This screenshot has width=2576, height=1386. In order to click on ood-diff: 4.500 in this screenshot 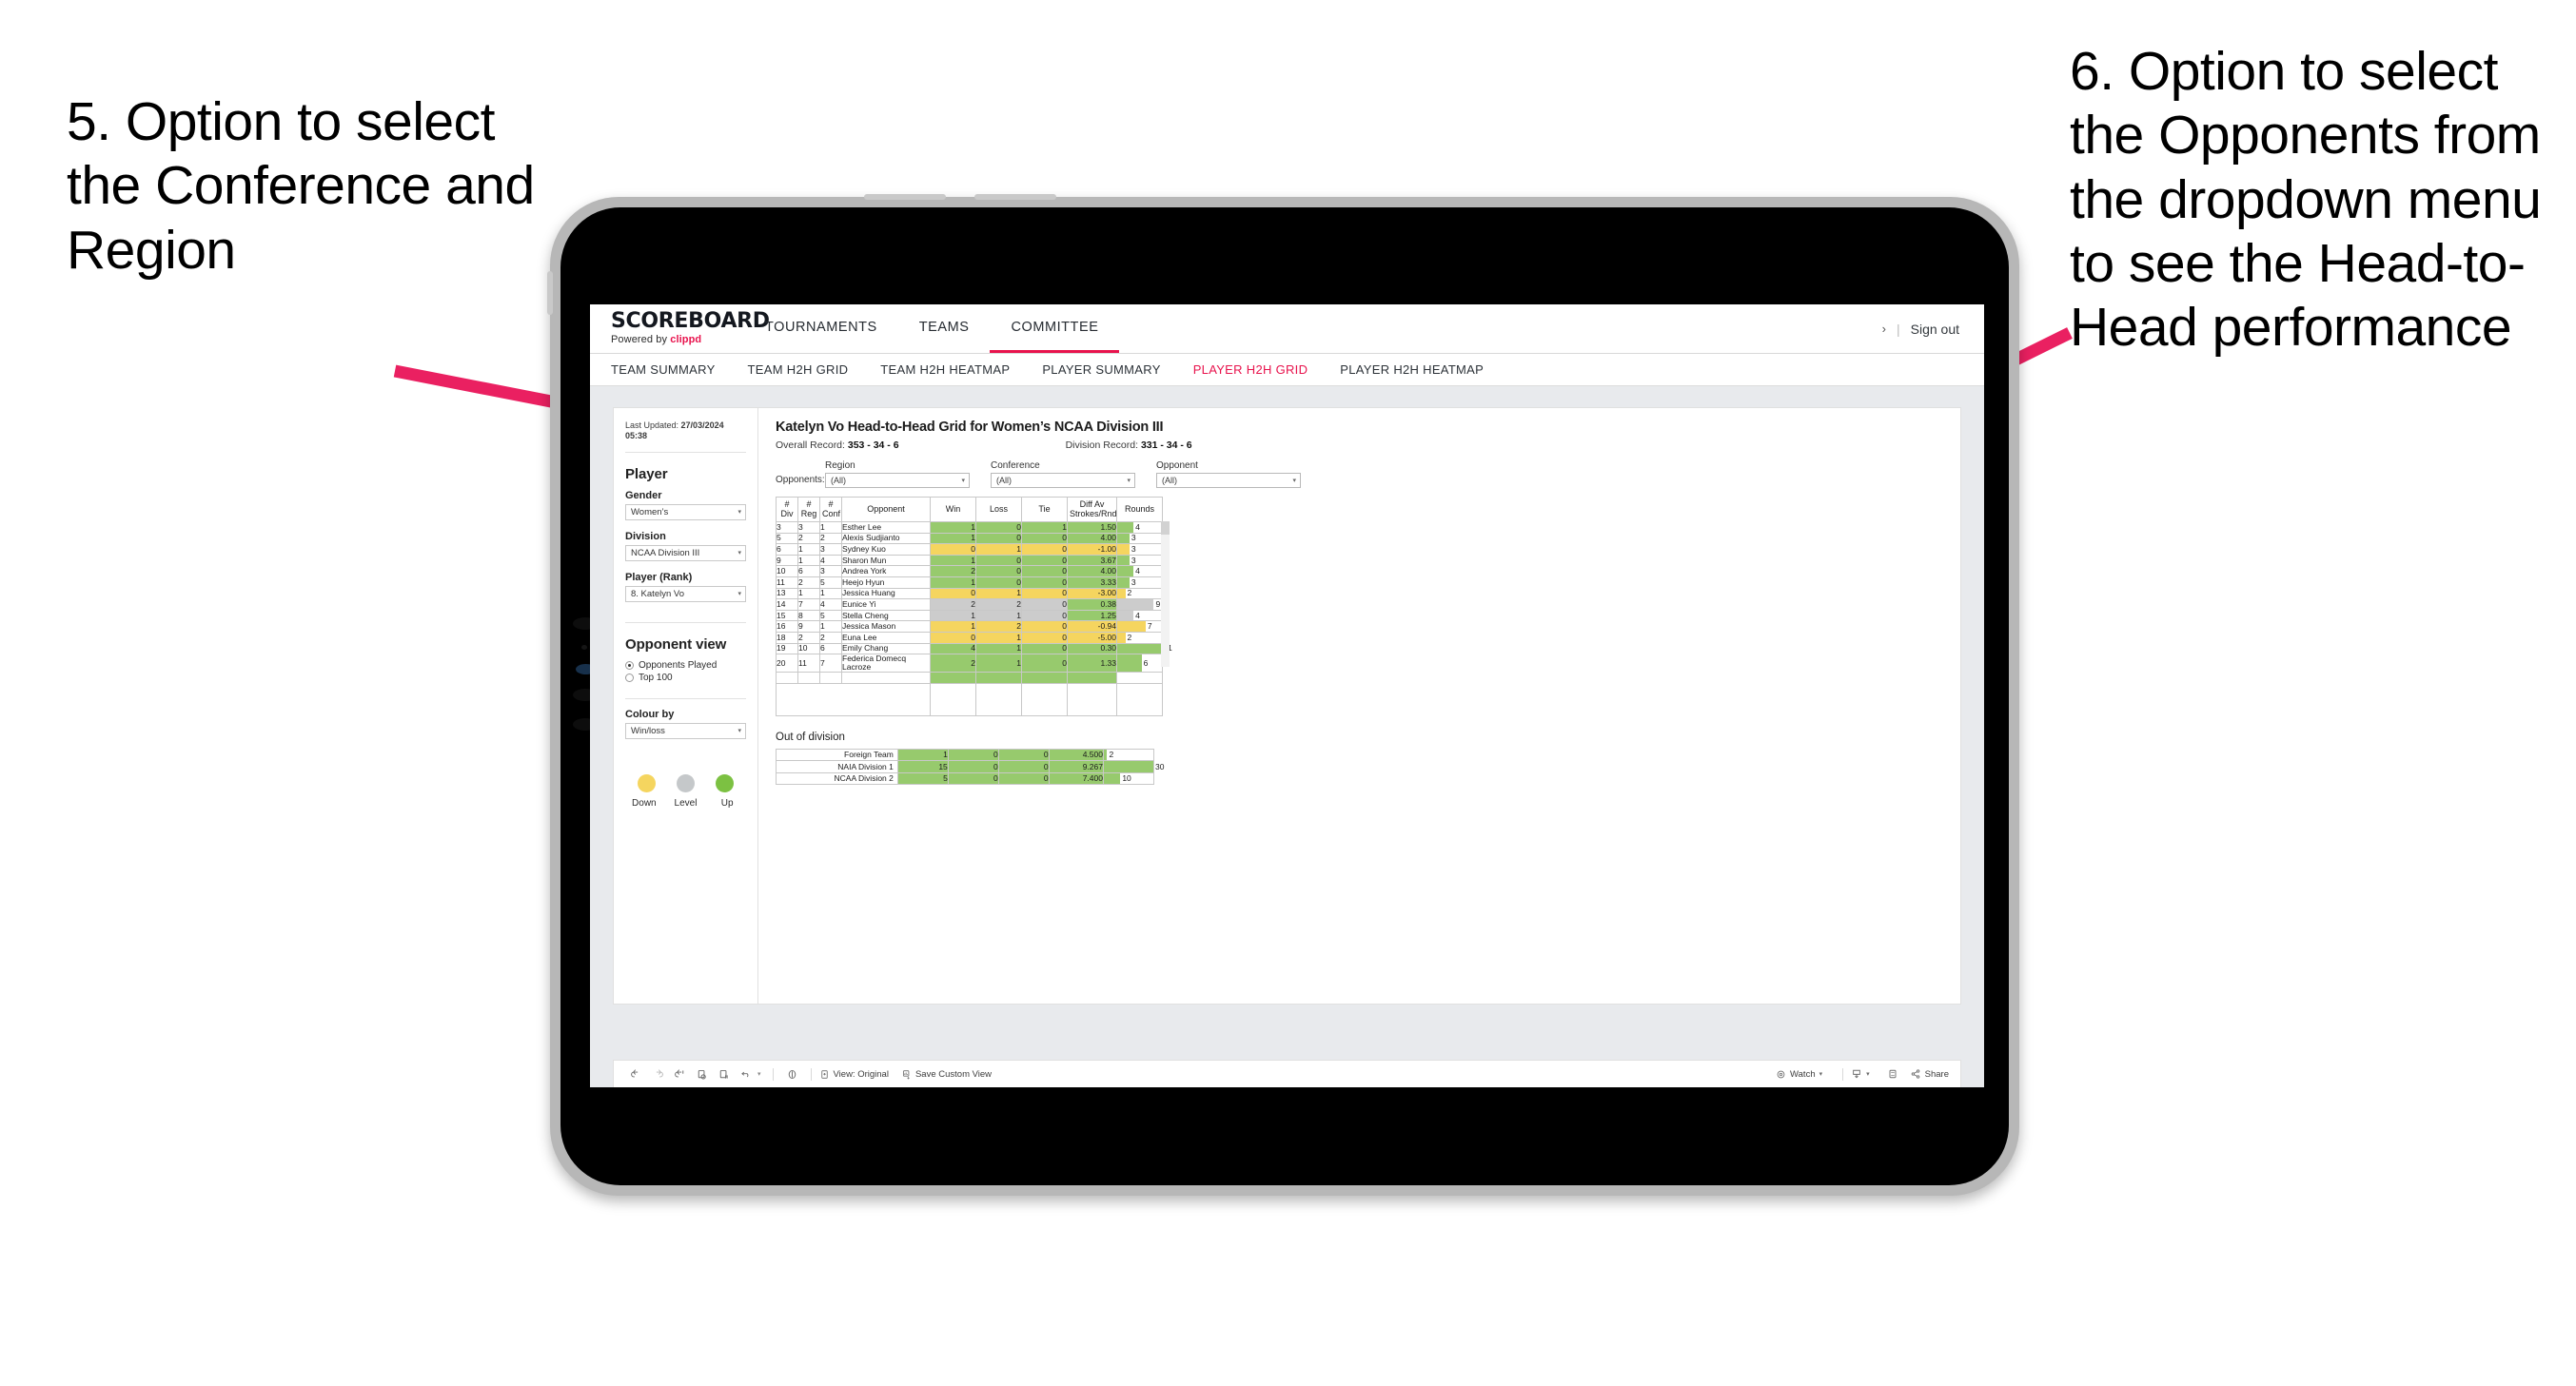, I will do `click(1076, 755)`.